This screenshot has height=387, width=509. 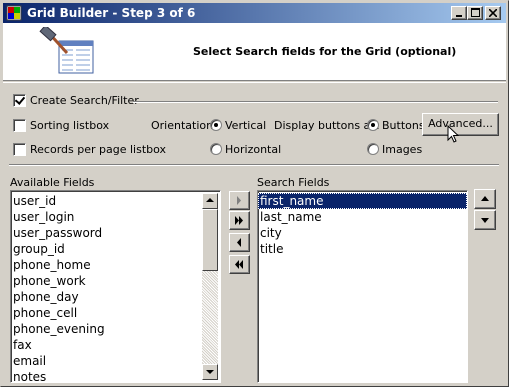 I want to click on available-fields-label: Available Fields, so click(x=52, y=182).